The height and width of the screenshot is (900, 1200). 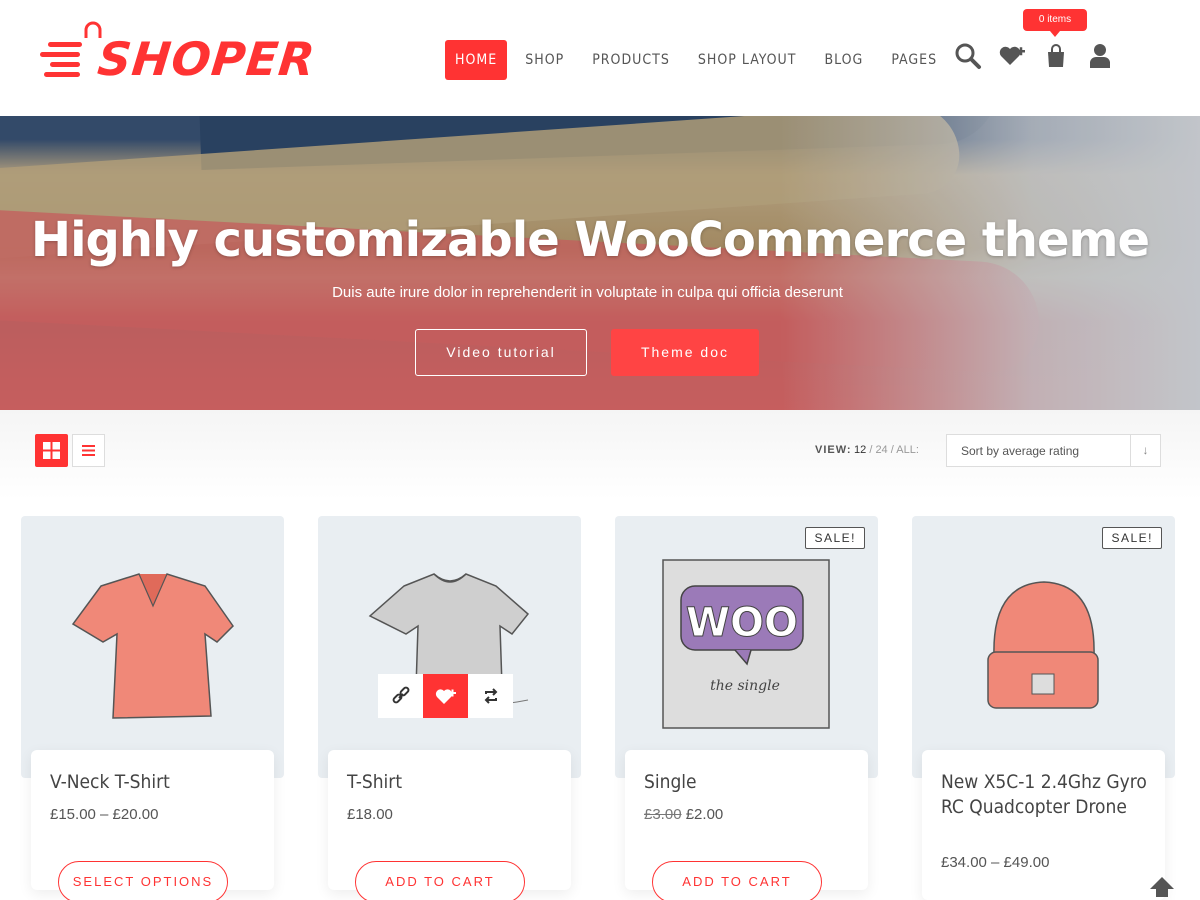 What do you see at coordinates (833, 450) in the screenshot?
I see `view-label: VIEW:` at bounding box center [833, 450].